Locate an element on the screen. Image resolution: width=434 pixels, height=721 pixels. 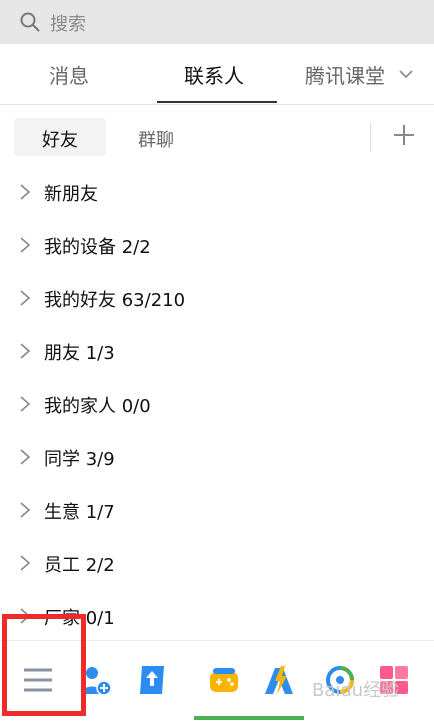
subtab-groups: 群聊 is located at coordinates (156, 139).